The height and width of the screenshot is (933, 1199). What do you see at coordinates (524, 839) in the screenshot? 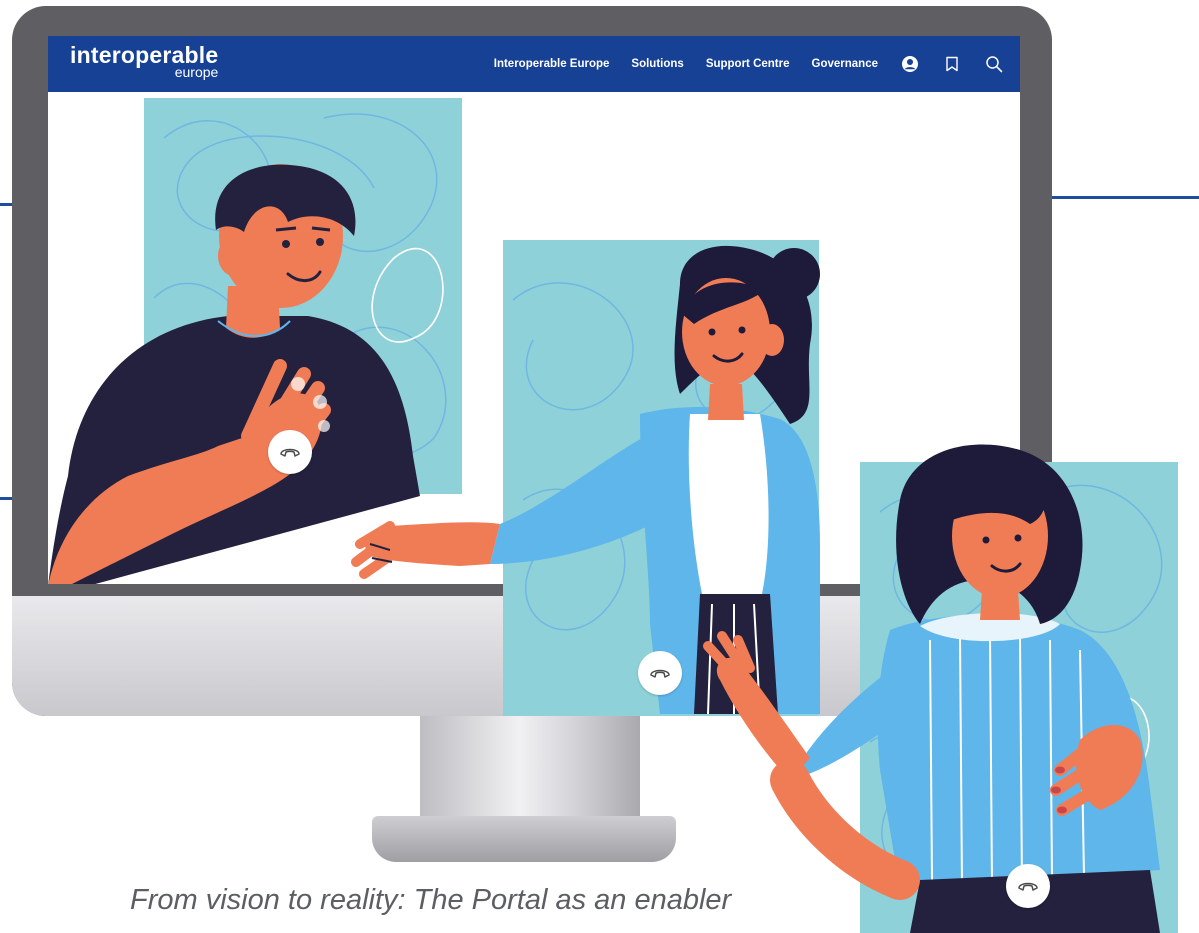
I see `monitor-base` at bounding box center [524, 839].